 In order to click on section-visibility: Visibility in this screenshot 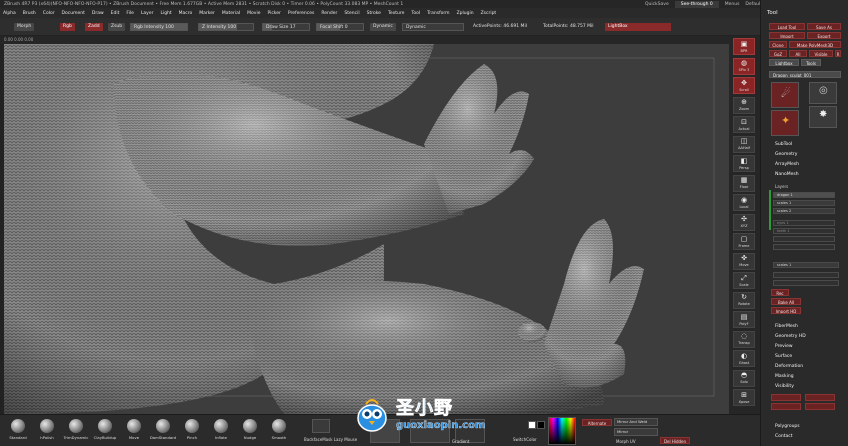, I will do `click(784, 386)`.